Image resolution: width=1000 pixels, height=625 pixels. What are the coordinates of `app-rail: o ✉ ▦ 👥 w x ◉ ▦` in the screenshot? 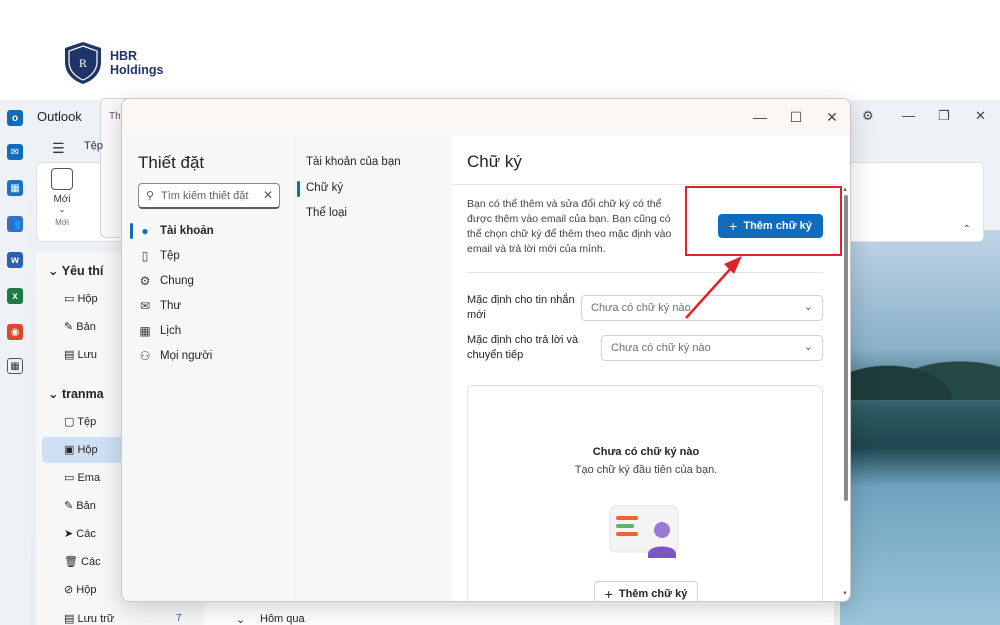 It's located at (15, 362).